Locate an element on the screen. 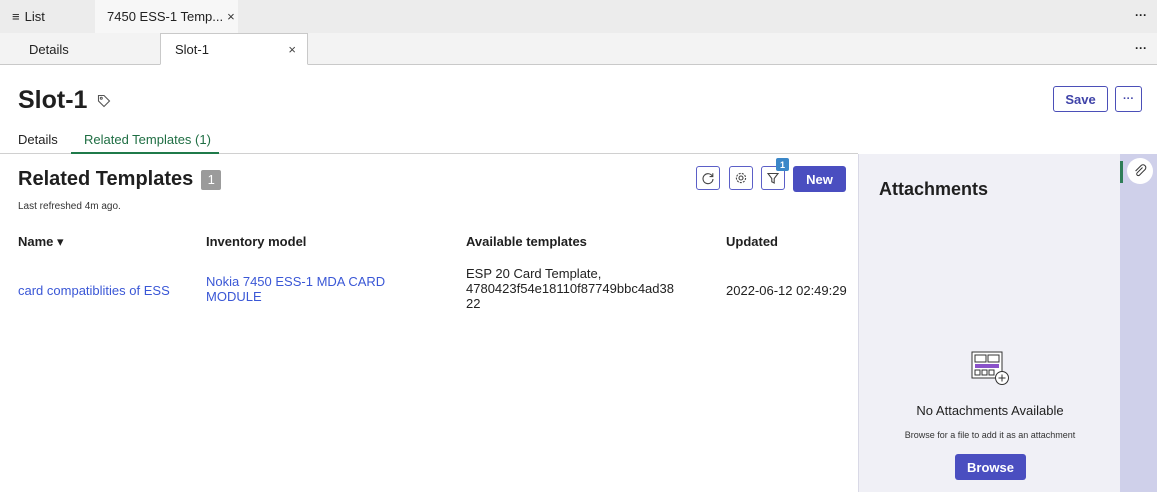 The width and height of the screenshot is (1157, 492). available-line-1: ESP 20 Card Template, is located at coordinates (534, 273).